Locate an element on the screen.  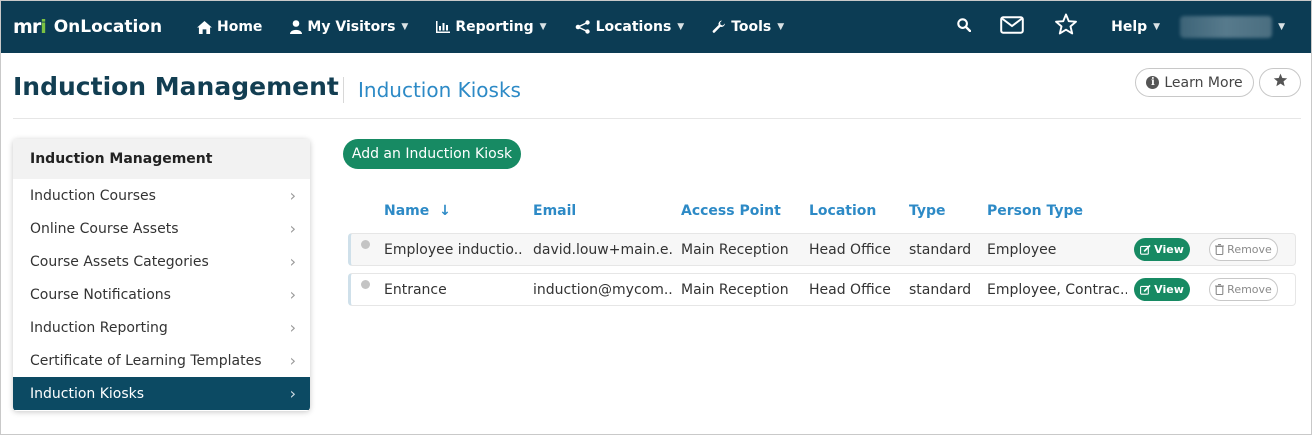
sidebar-item-induction-reporting: Induction Reporting › is located at coordinates (161, 327).